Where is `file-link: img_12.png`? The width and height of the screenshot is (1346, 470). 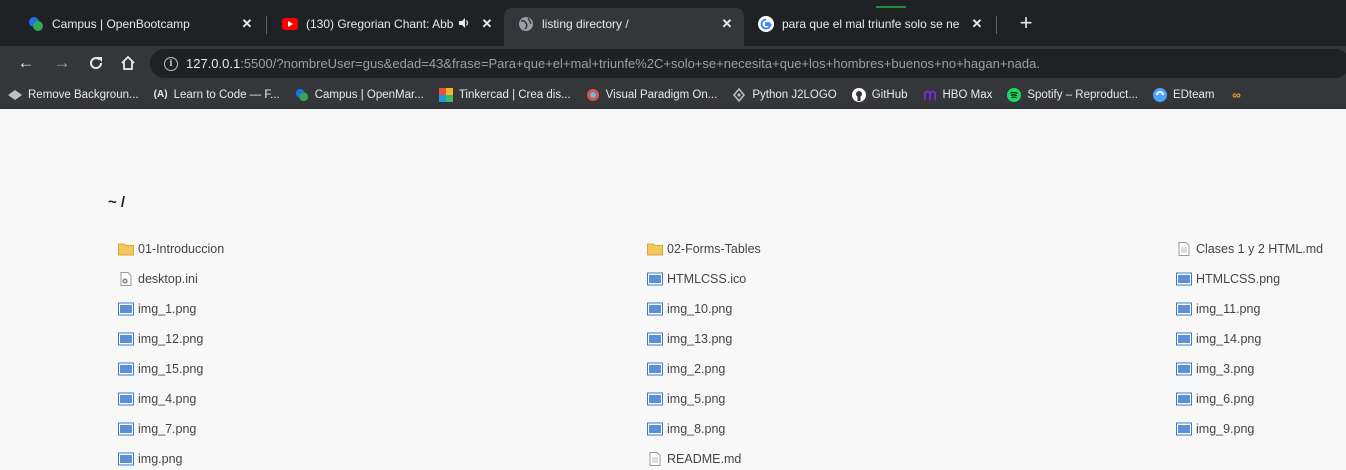
file-link: img_12.png is located at coordinates (382, 339).